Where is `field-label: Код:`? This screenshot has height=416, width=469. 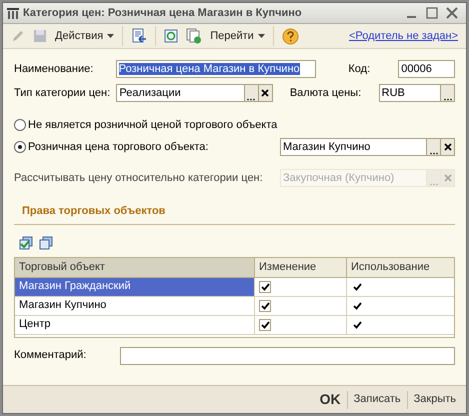 field-label: Код: is located at coordinates (360, 69).